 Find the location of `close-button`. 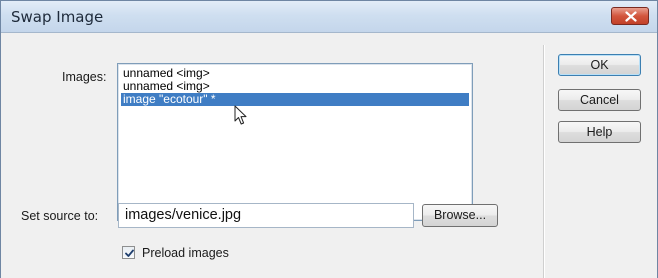

close-button is located at coordinates (630, 16).